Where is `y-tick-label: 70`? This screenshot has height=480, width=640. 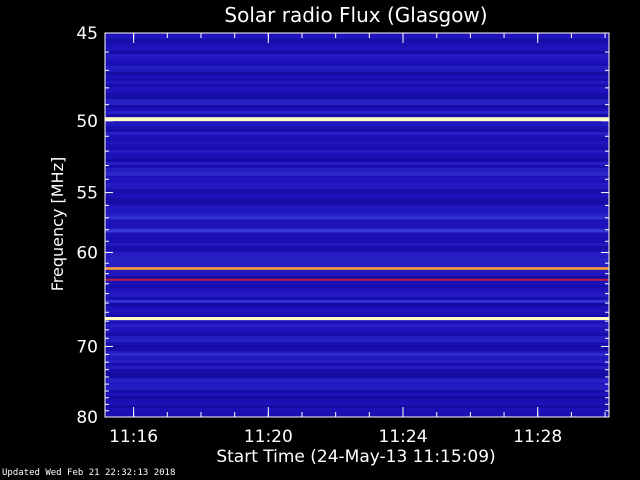
y-tick-label: 70 is located at coordinates (87, 347).